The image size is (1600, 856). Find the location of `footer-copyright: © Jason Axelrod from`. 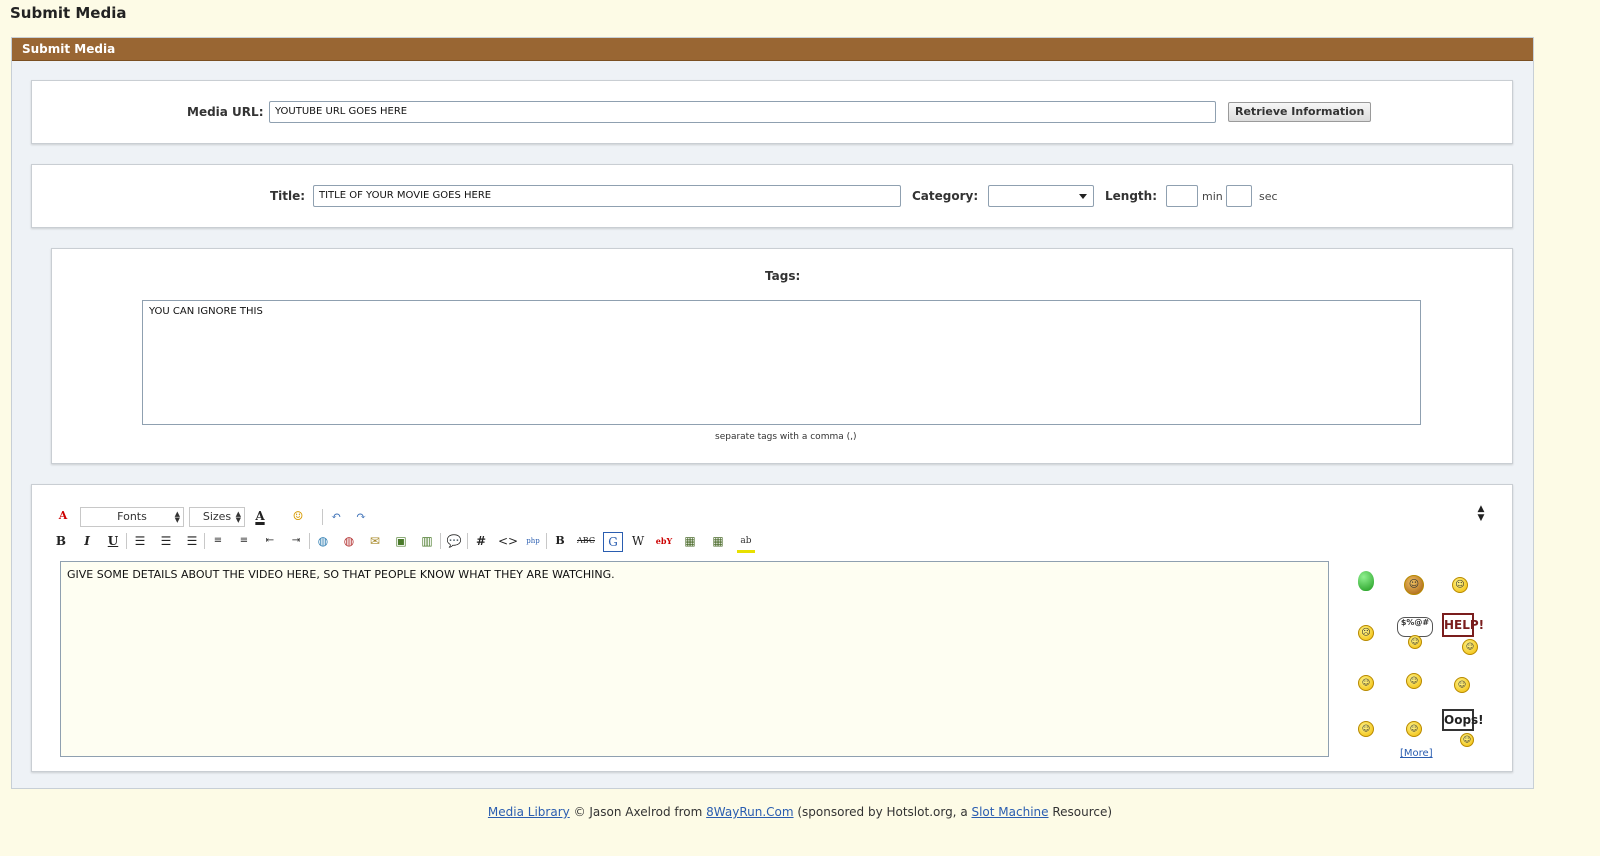

footer-copyright: © Jason Axelrod from is located at coordinates (638, 812).